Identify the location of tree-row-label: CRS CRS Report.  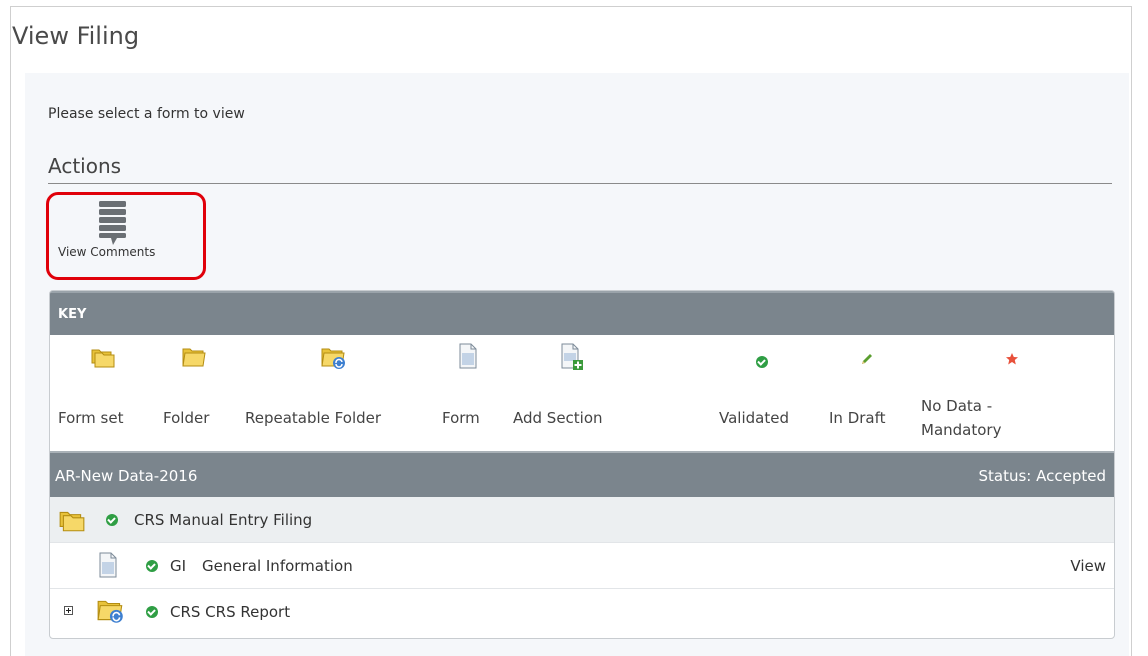
(230, 612).